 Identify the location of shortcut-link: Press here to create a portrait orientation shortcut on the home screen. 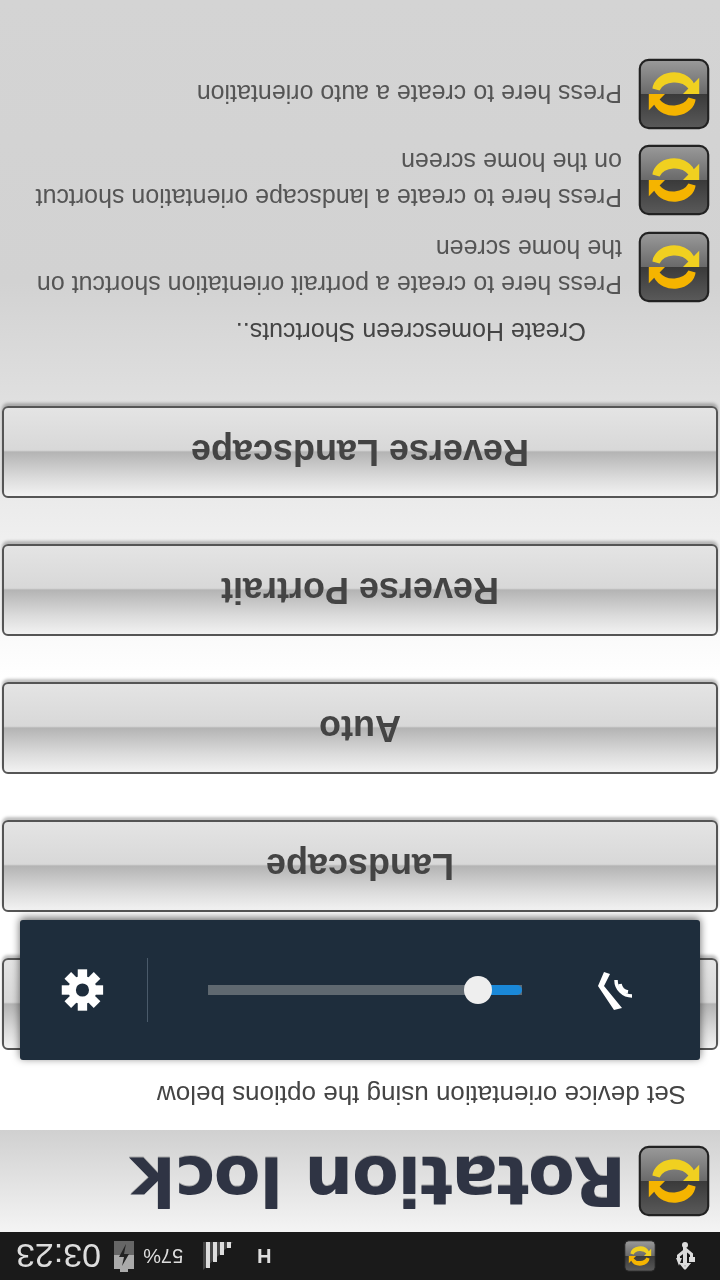
(316, 266).